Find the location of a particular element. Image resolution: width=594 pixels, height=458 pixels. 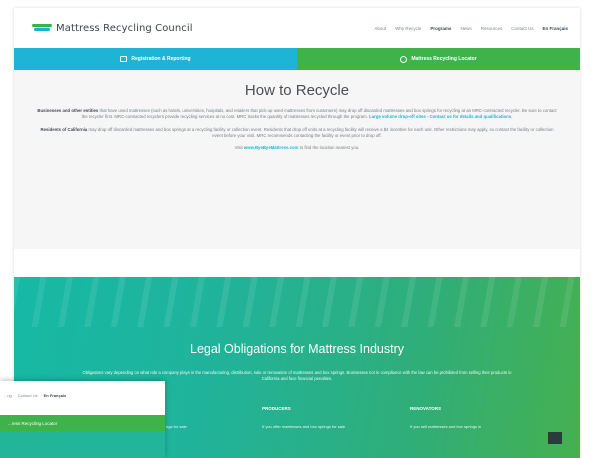

nav-contact-us: Contact Us is located at coordinates (522, 28).